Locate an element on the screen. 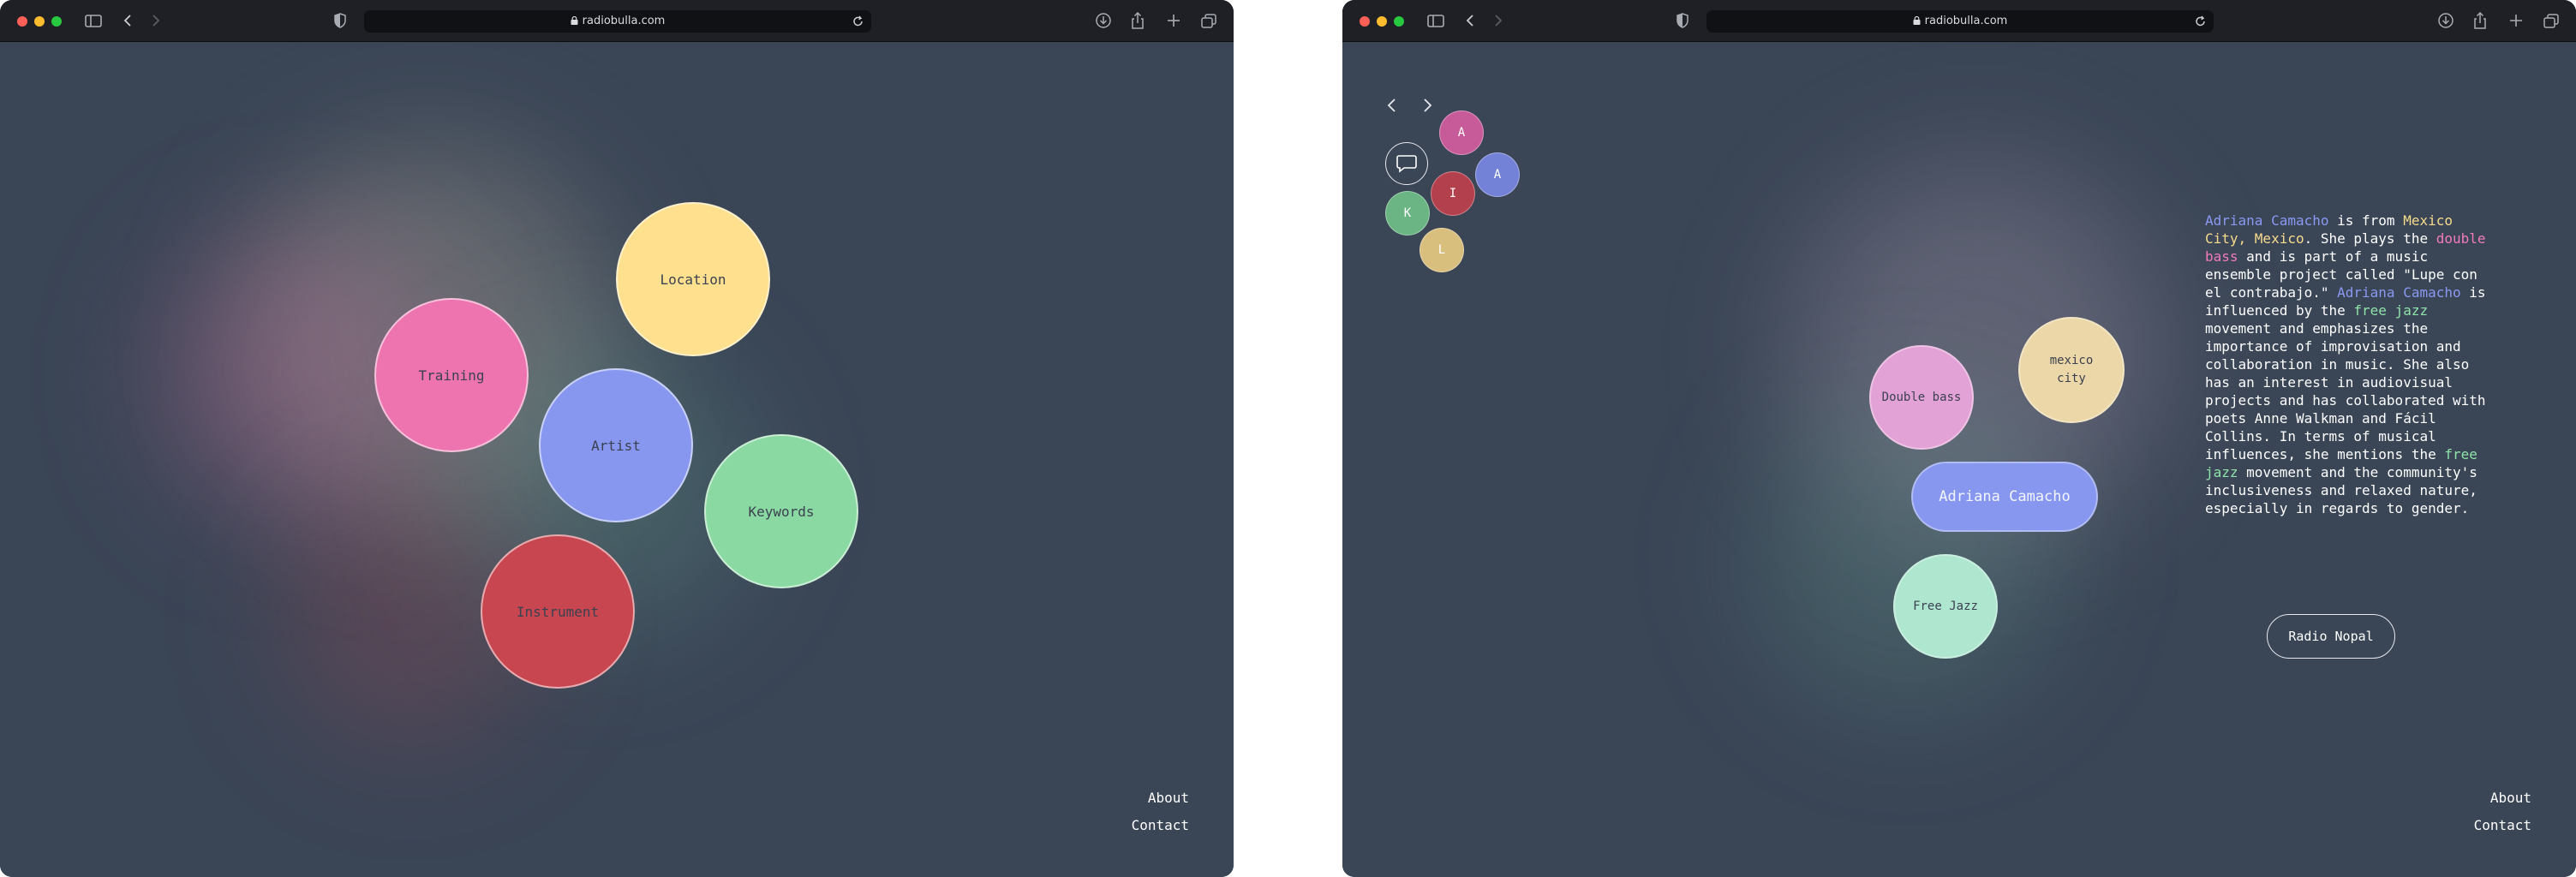  double-bass-tag: Double bass is located at coordinates (1922, 397).